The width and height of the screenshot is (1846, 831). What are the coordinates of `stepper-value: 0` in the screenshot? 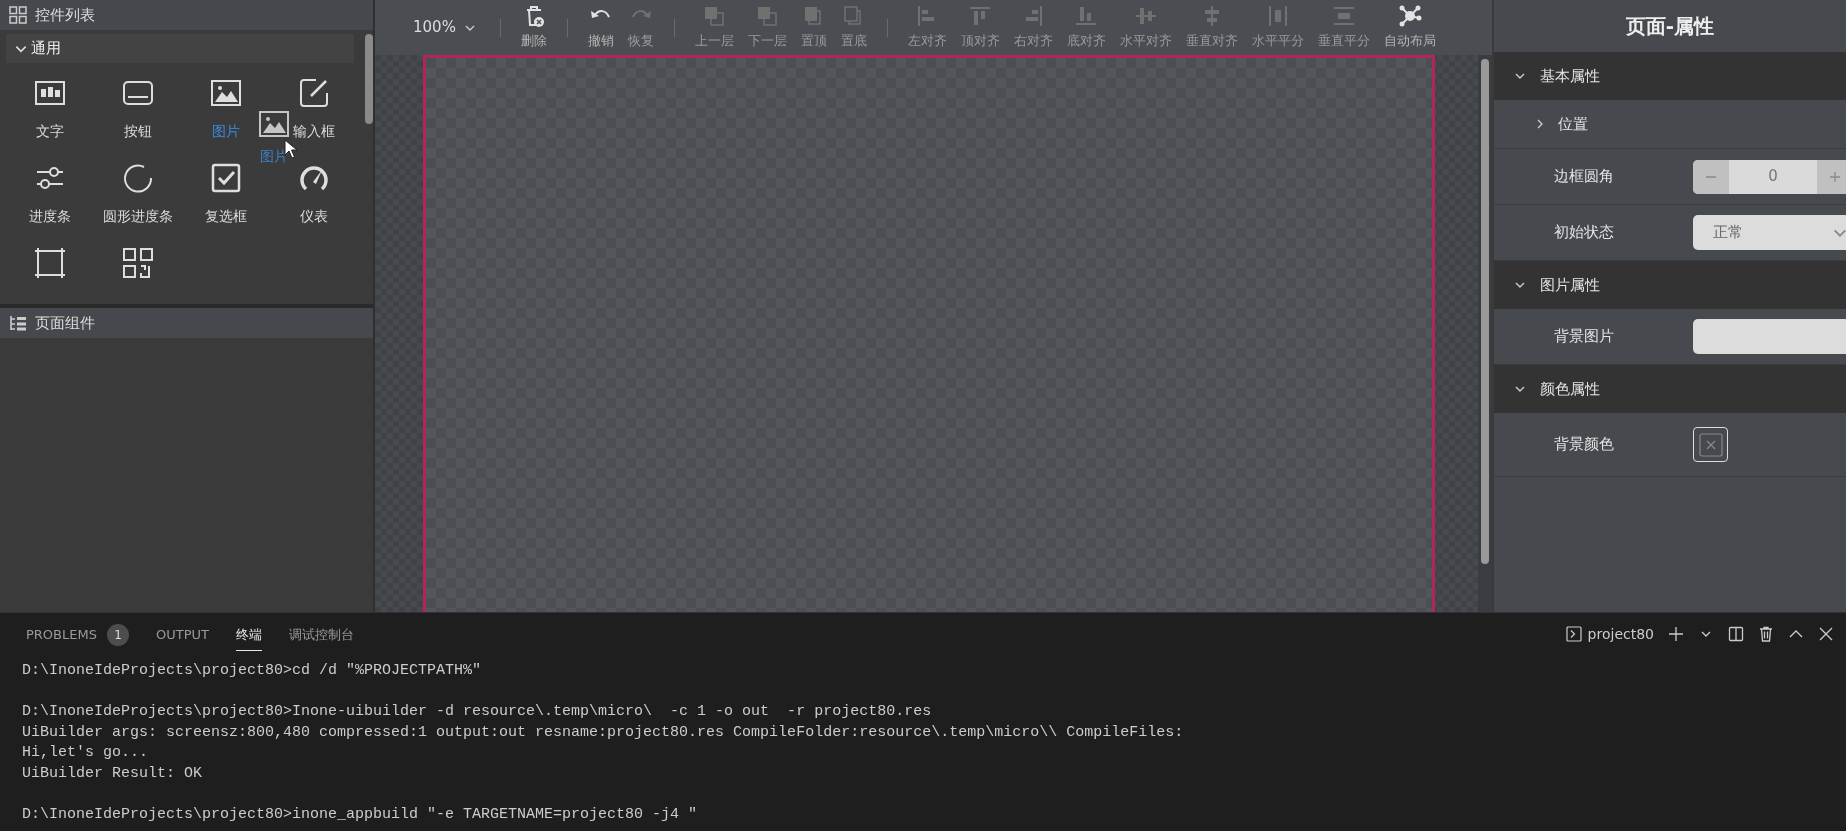 It's located at (1773, 176).